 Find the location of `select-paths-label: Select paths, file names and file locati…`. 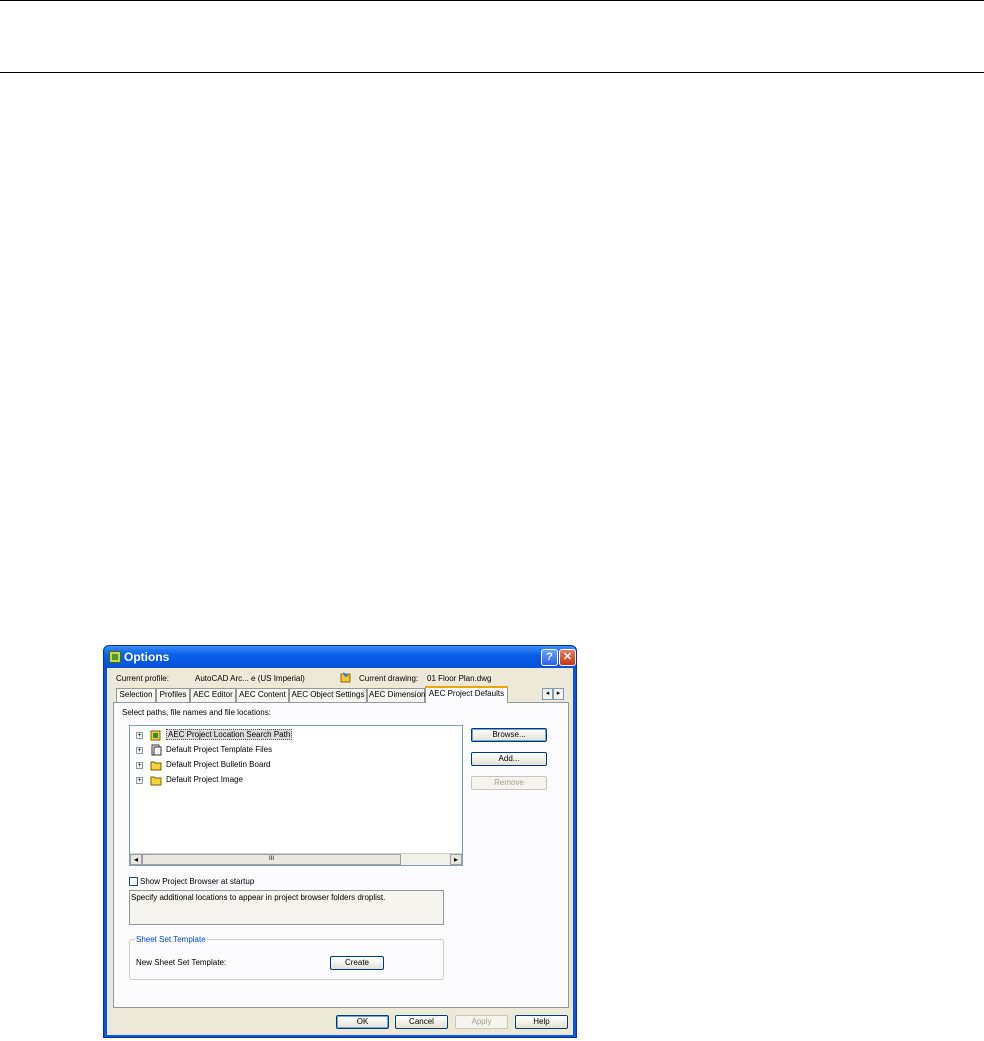

select-paths-label: Select paths, file names and file locati… is located at coordinates (196, 712).